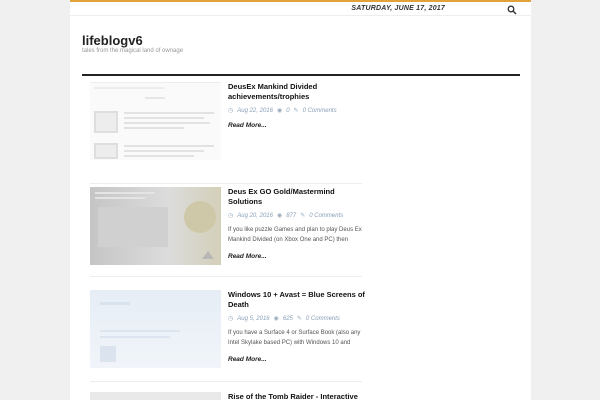 The width and height of the screenshot is (600, 400). I want to click on post-meta: ◷ Aug 20, 2016 ◉ 877 ✎ 0 Comments, so click(297, 216).